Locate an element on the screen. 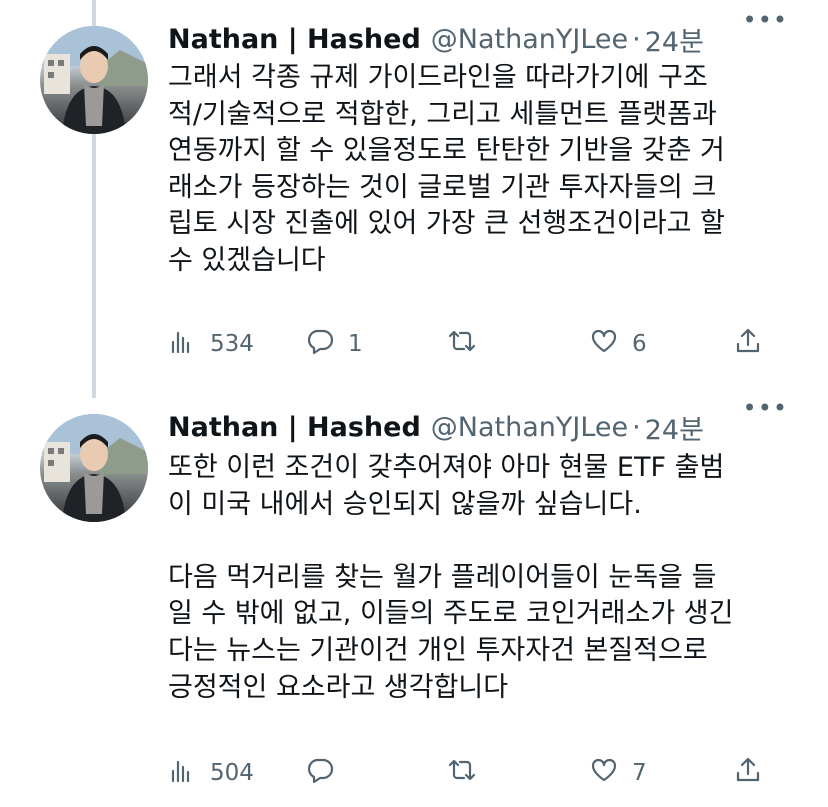  reply-button: 1 is located at coordinates (334, 344).